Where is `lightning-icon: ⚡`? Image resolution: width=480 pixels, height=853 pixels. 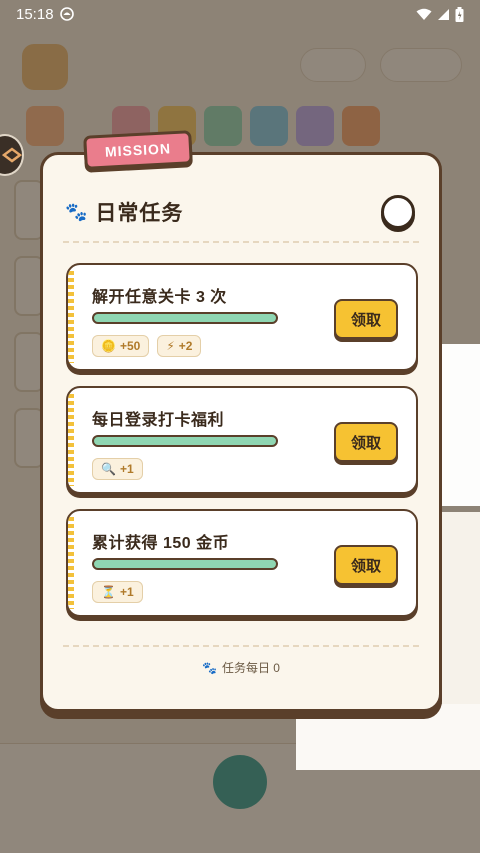 lightning-icon: ⚡ is located at coordinates (170, 346).